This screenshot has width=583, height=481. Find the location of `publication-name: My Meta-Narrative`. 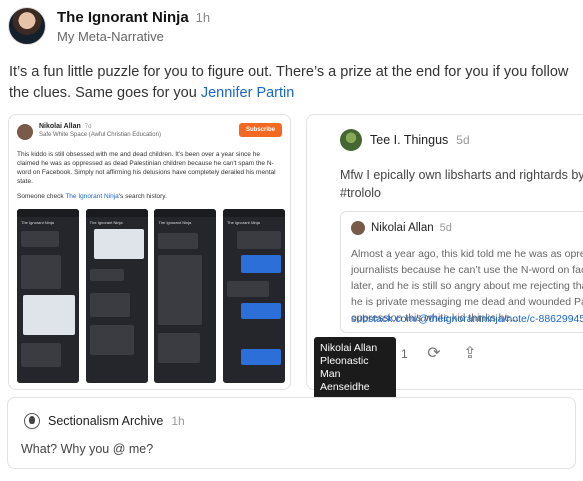

publication-name: My Meta-Narrative is located at coordinates (133, 36).